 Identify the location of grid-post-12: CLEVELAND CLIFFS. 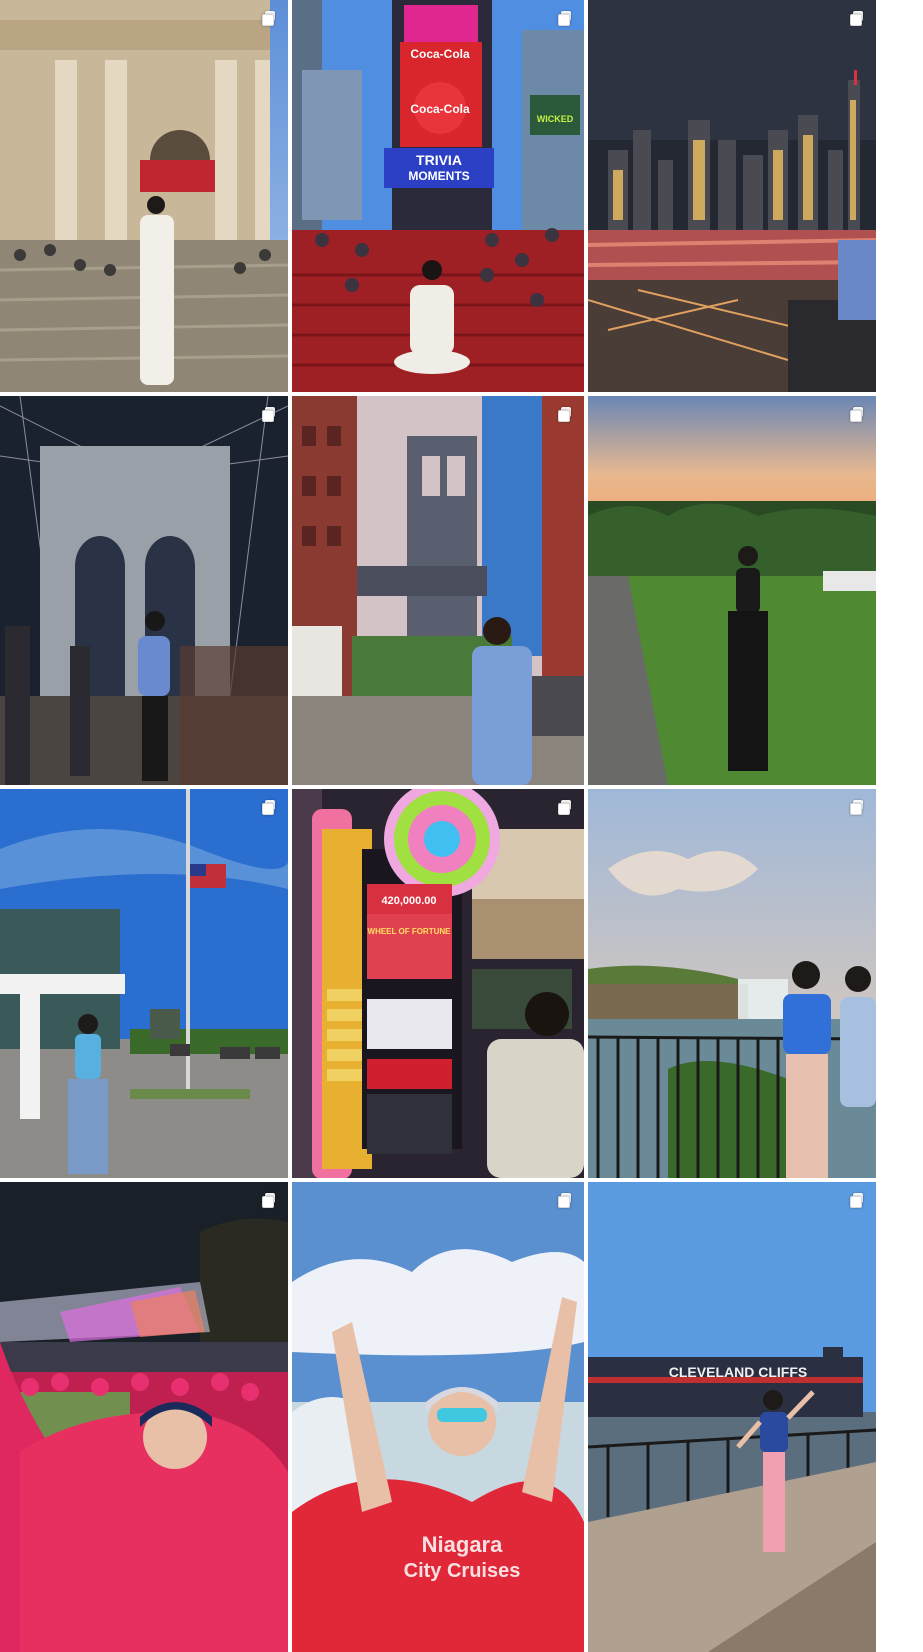
(732, 1417).